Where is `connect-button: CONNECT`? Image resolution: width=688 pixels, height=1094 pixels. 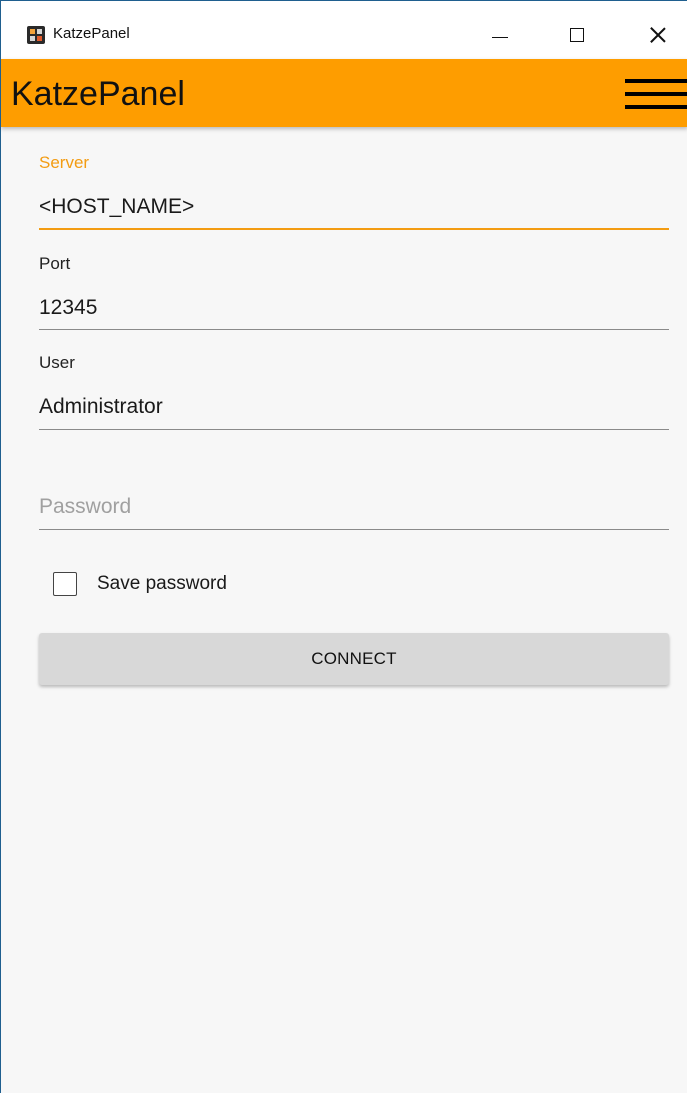 connect-button: CONNECT is located at coordinates (354, 659).